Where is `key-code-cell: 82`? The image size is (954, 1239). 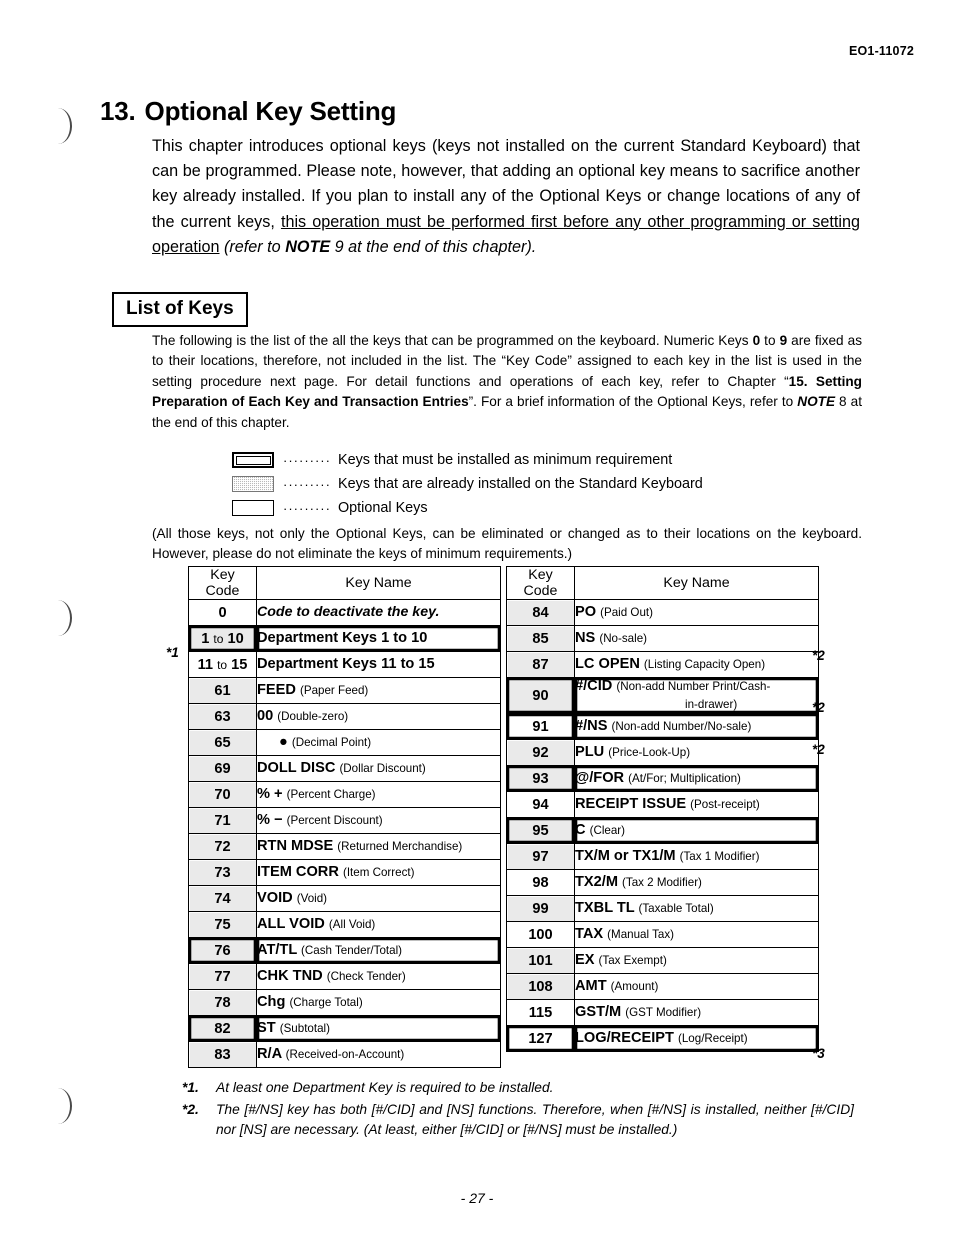 key-code-cell: 82 is located at coordinates (222, 1028).